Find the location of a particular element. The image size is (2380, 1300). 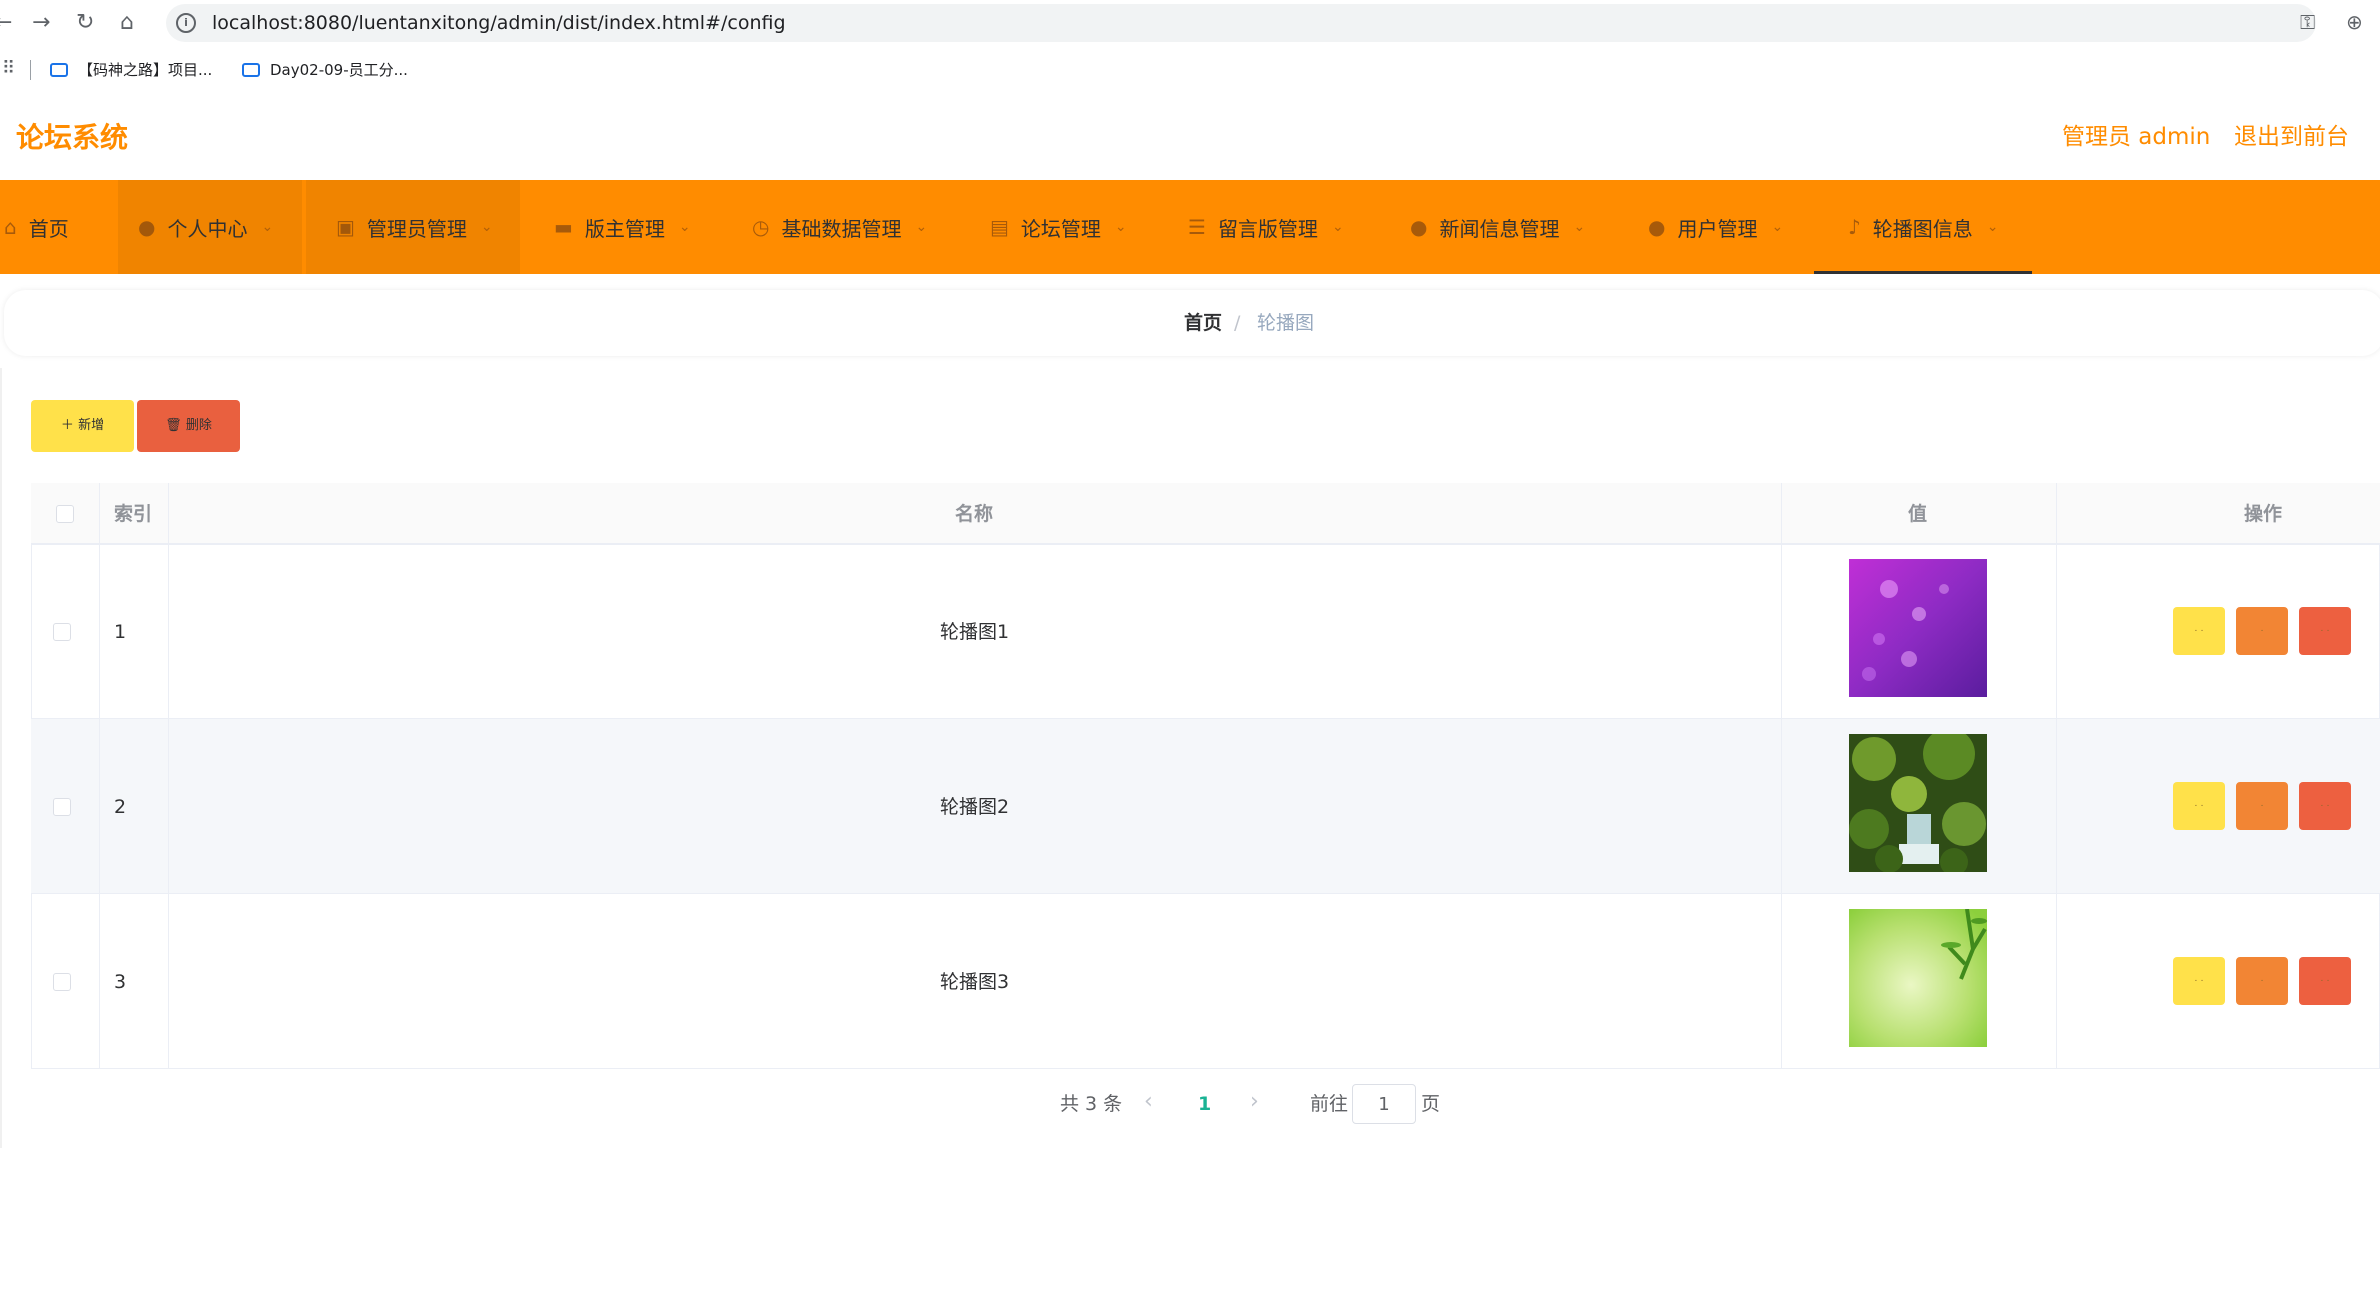

prev-page-icon: ‹ is located at coordinates (1148, 1102).